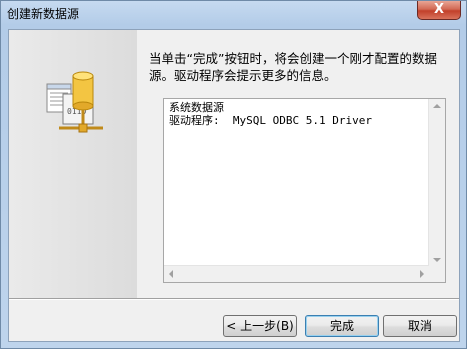 This screenshot has height=349, width=467. What do you see at coordinates (437, 260) in the screenshot?
I see `scroll-down-arrow-icon` at bounding box center [437, 260].